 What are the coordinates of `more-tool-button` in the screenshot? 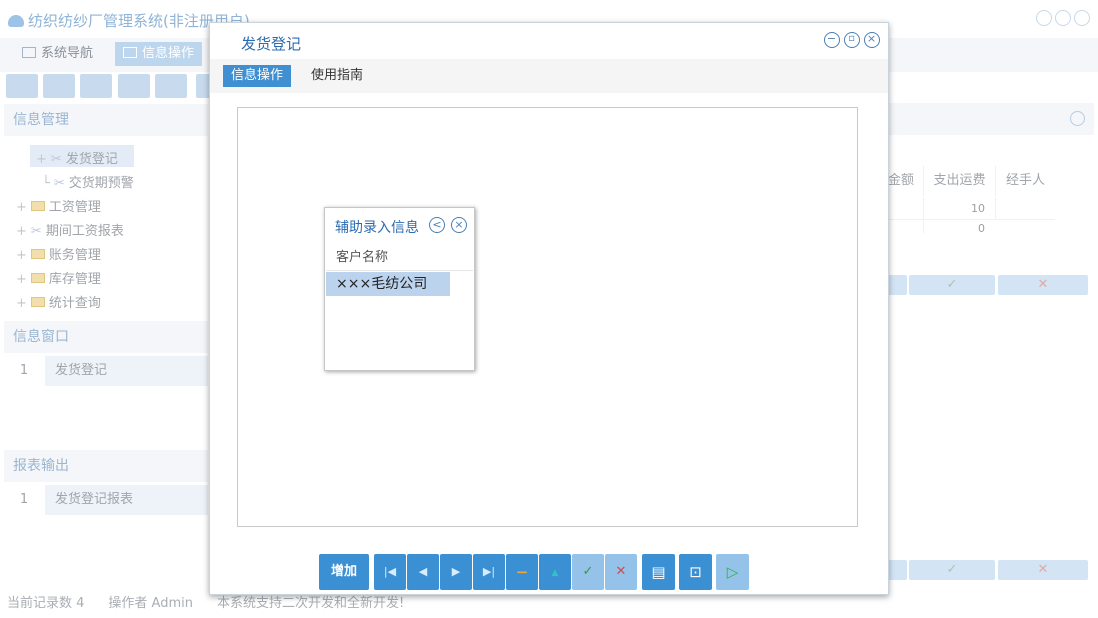 It's located at (203, 86).